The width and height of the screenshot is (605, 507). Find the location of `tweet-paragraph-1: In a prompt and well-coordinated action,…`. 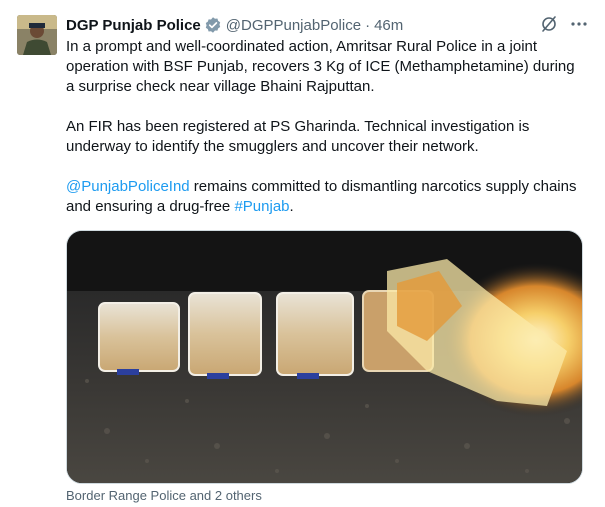

tweet-paragraph-1: In a prompt and well-coordinated action,… is located at coordinates (320, 66).